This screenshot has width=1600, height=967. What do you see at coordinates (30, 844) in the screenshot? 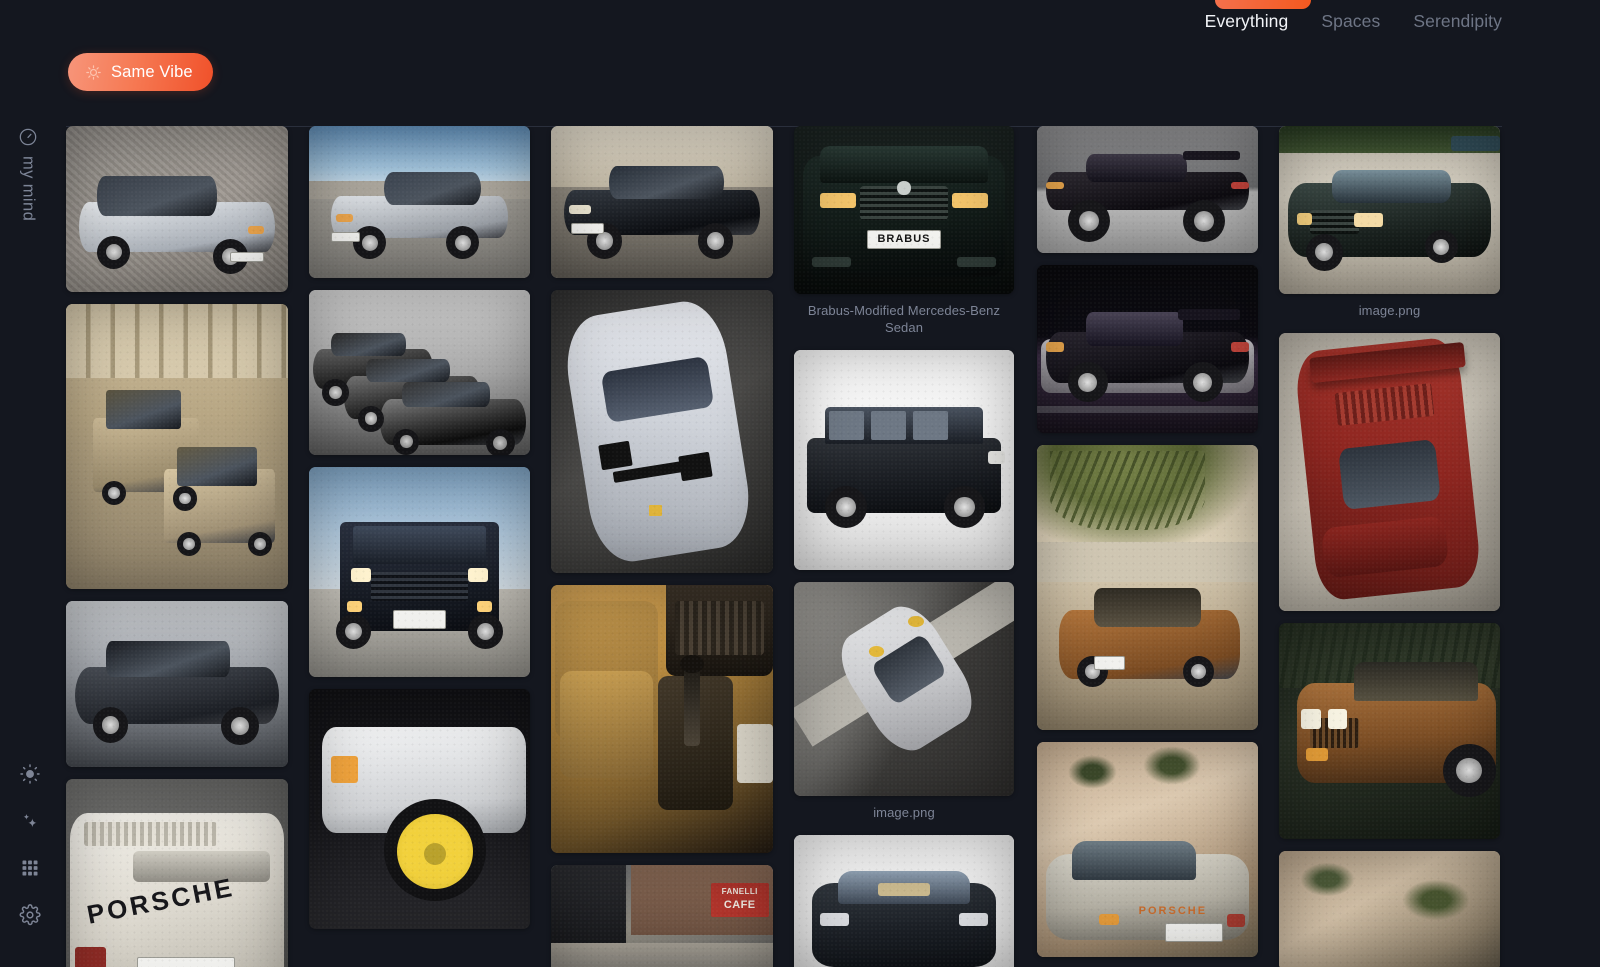
I see `rail-tools` at bounding box center [30, 844].